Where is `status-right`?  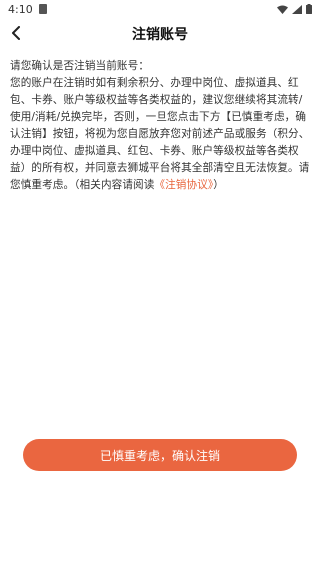
status-right is located at coordinates (294, 9).